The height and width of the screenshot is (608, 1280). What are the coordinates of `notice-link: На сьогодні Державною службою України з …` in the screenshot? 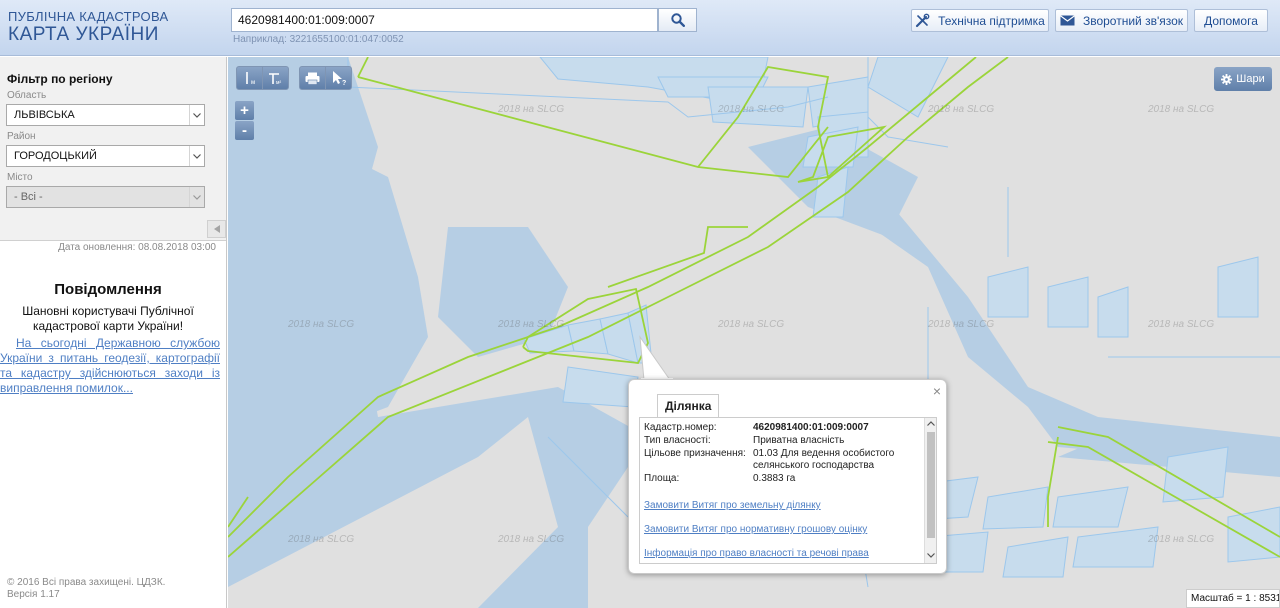 It's located at (110, 366).